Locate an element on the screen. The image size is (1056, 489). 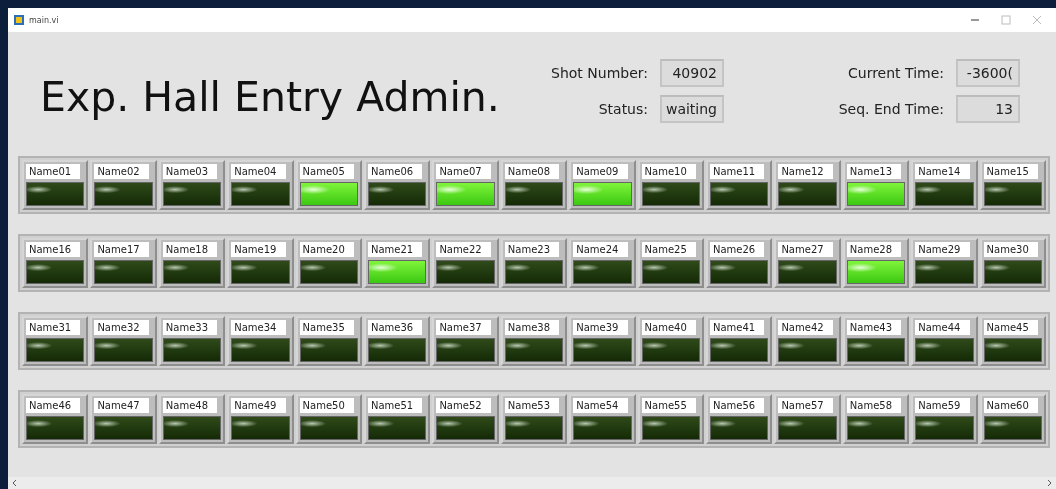
indicator-name: Name46 is located at coordinates (53, 405).